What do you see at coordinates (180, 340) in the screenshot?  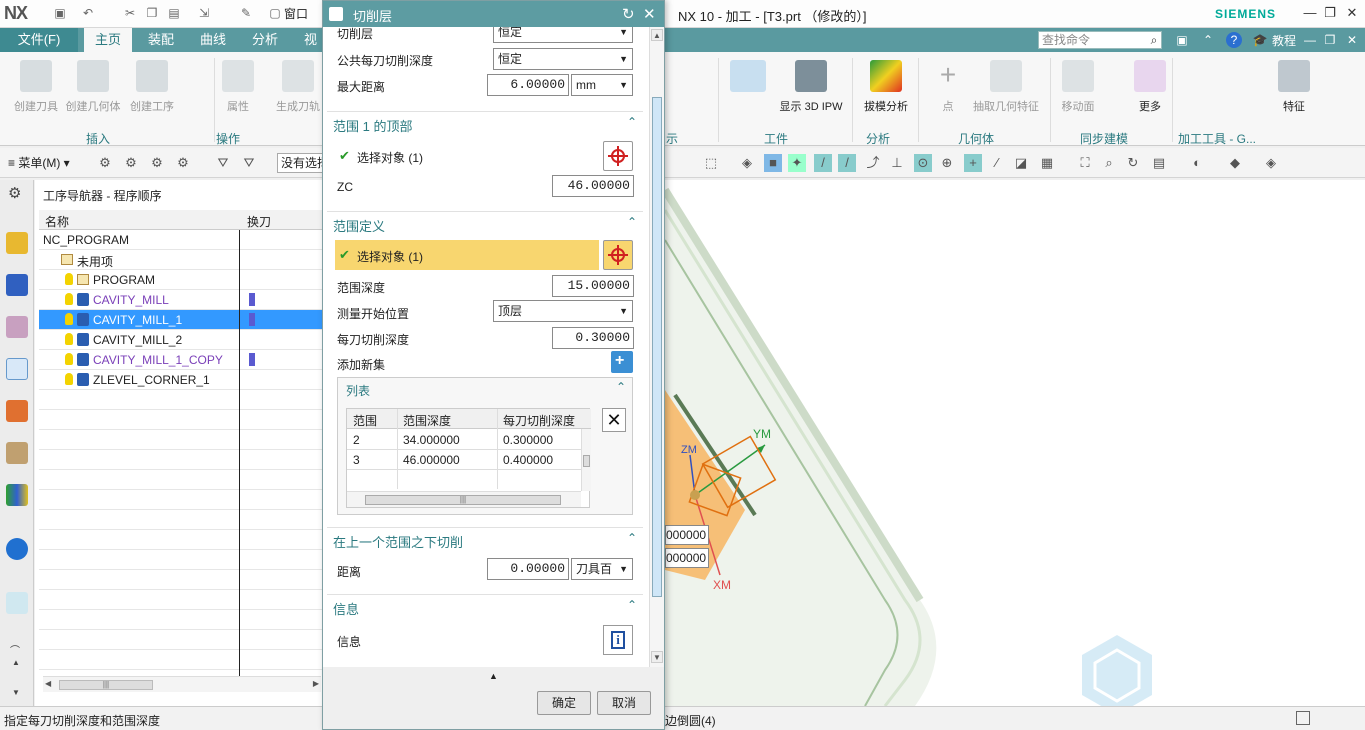 I see `tree-row-operation: CAVITY_MILL_2` at bounding box center [180, 340].